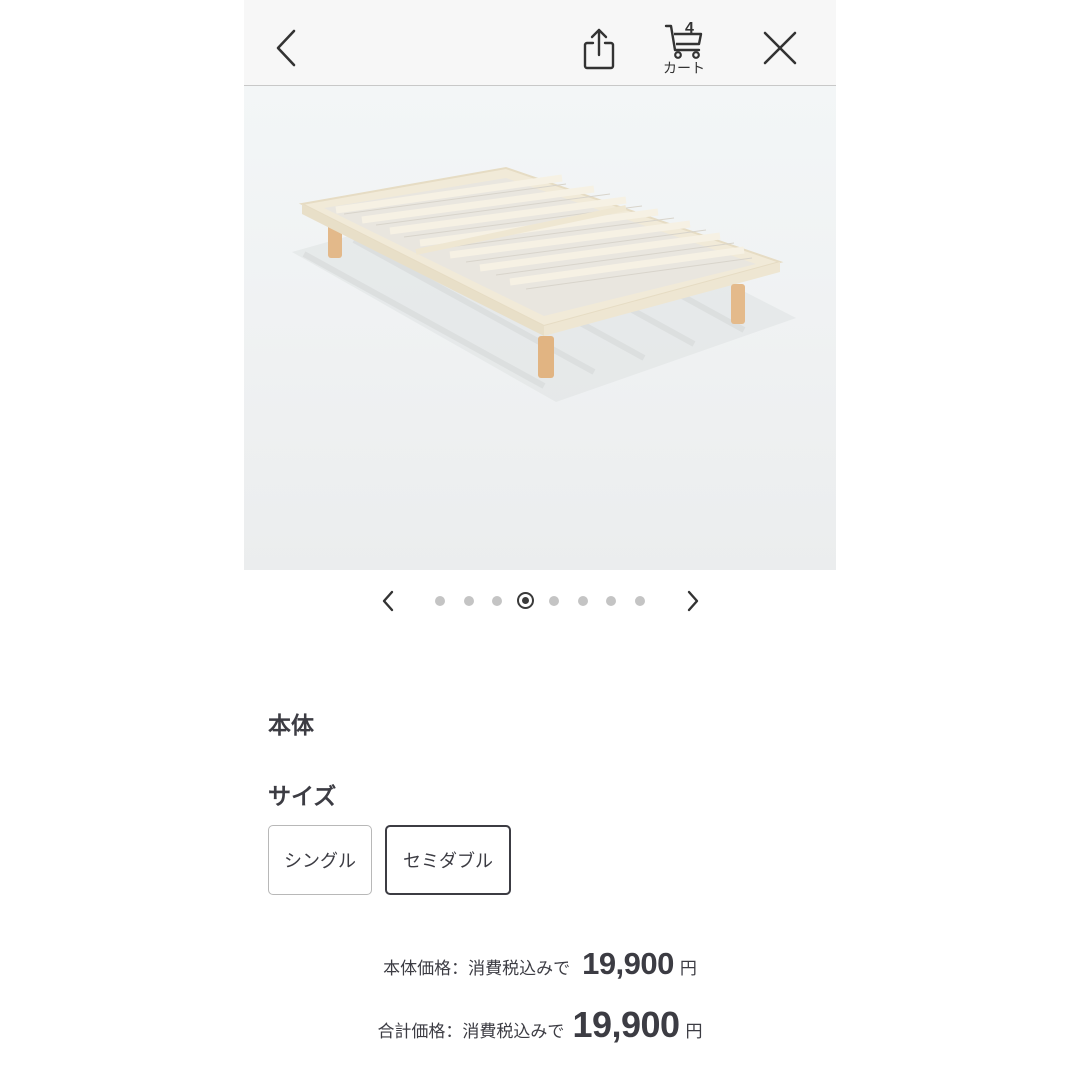  Describe the element at coordinates (448, 860) in the screenshot. I see `size-option-semidouble: セミダブル` at that location.